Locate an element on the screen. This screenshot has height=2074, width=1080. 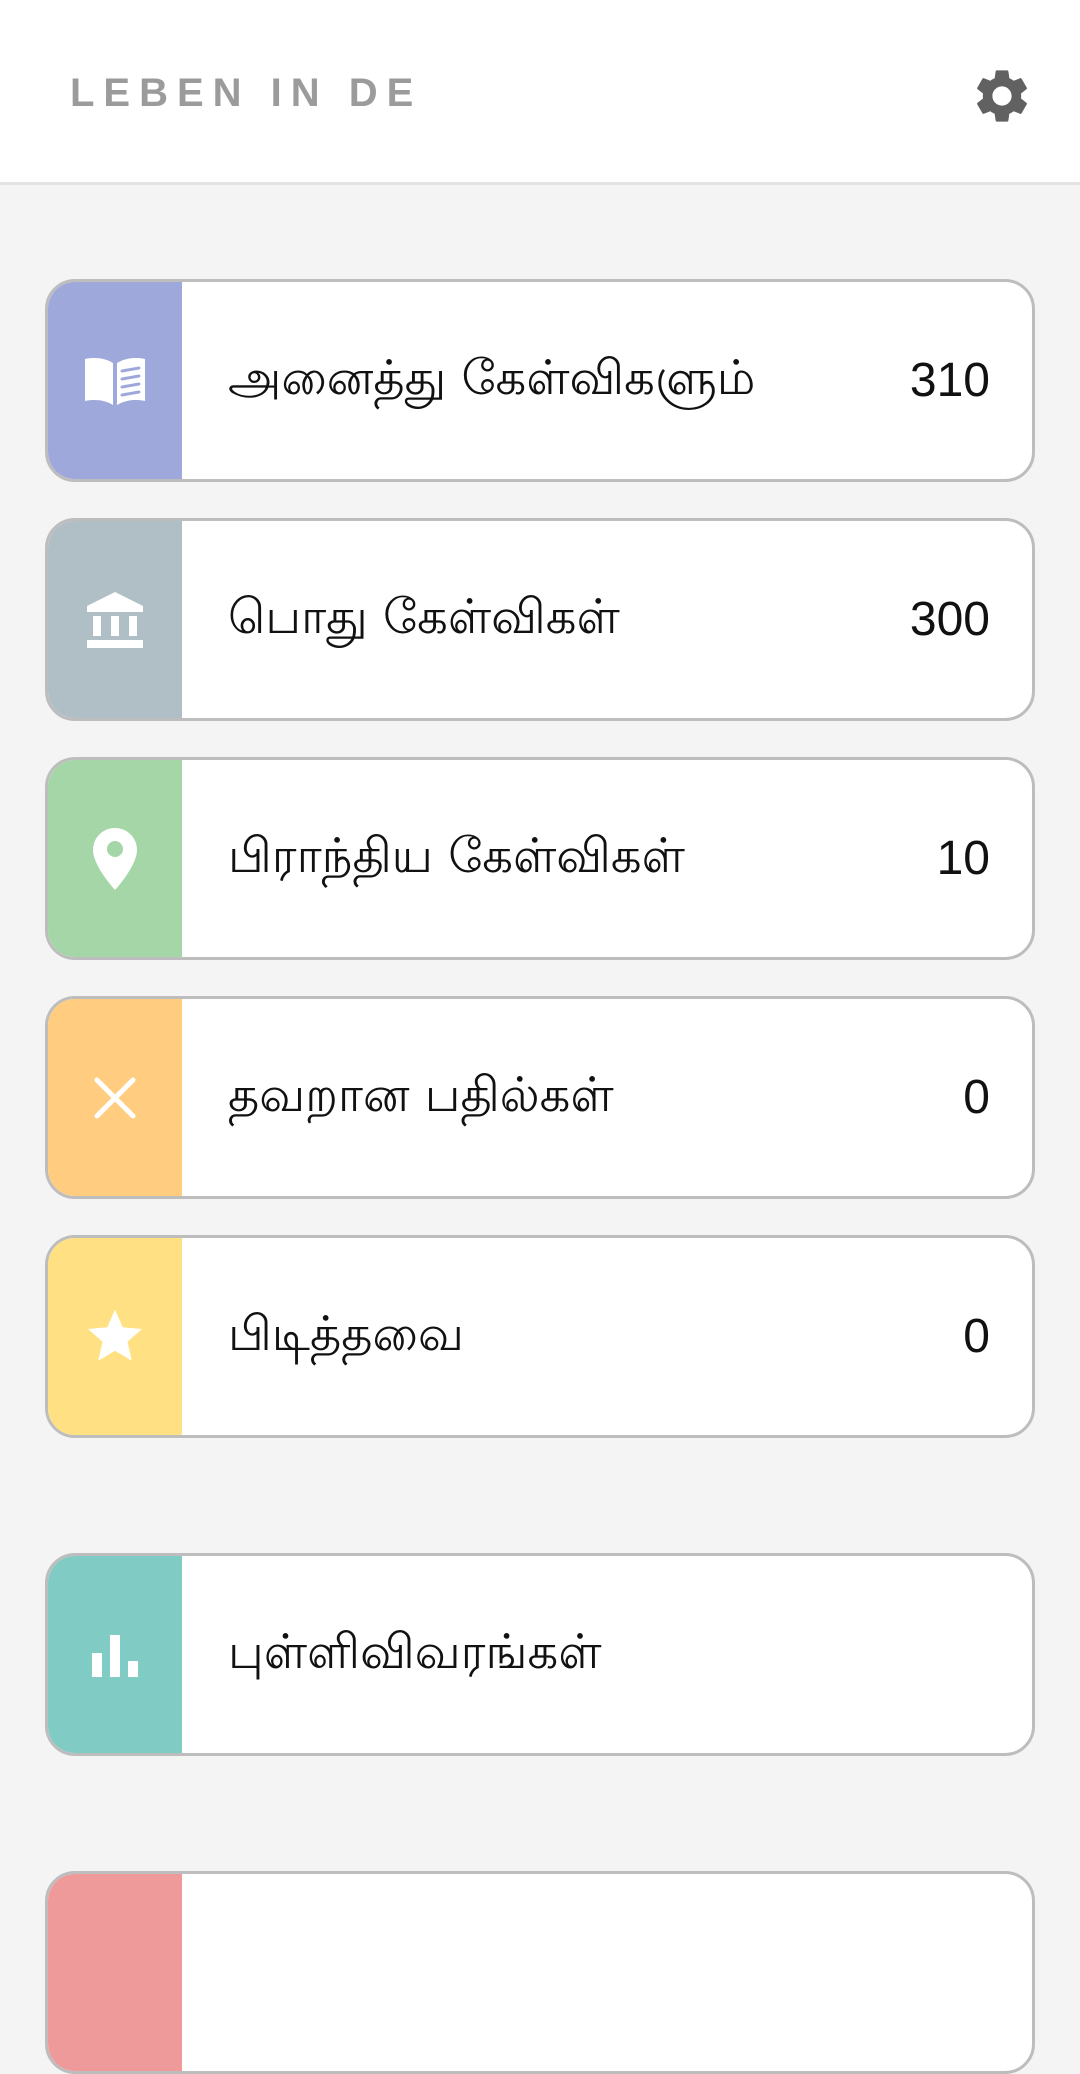
settings-button is located at coordinates (1002, 96).